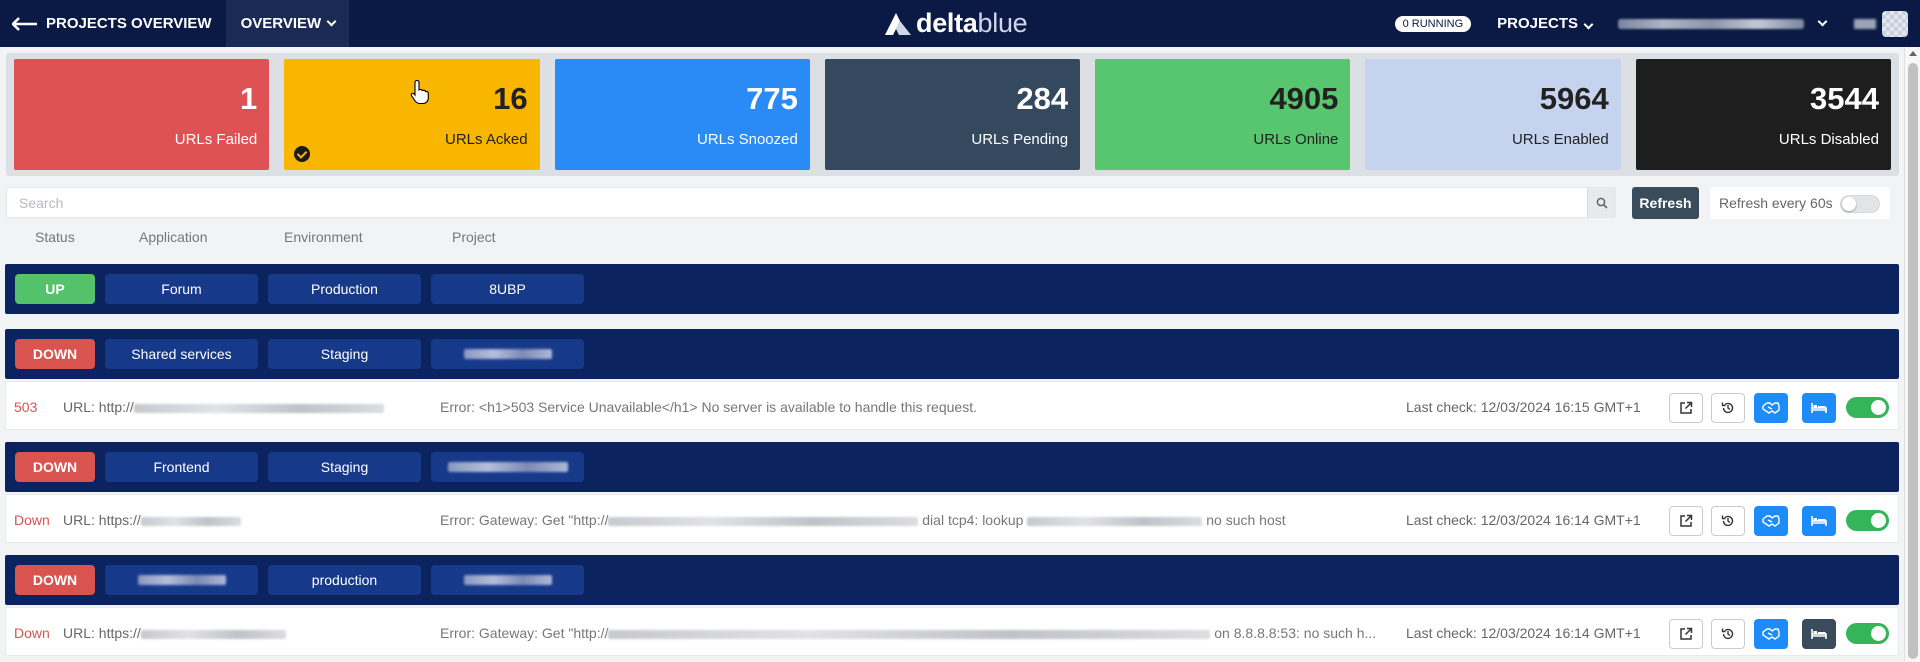  I want to click on projects-dropdown: PROJECTS, so click(1545, 23).